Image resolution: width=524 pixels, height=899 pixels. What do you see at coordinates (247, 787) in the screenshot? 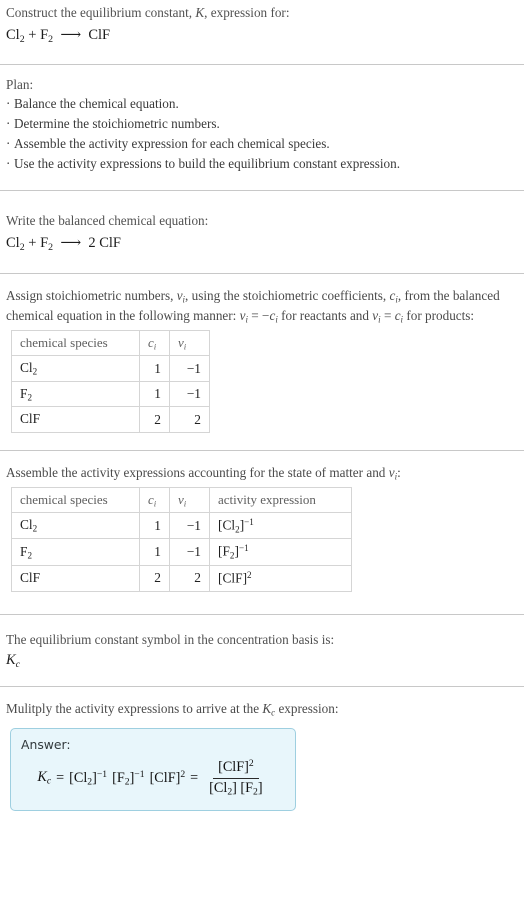
I see `denom-term-2-open: [F` at bounding box center [247, 787].